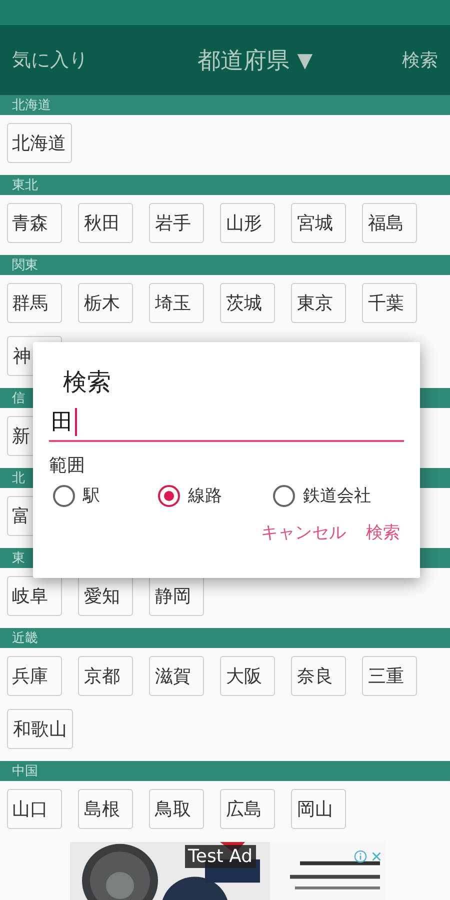 This screenshot has width=450, height=900. I want to click on region-title: 北海道, so click(31, 105).